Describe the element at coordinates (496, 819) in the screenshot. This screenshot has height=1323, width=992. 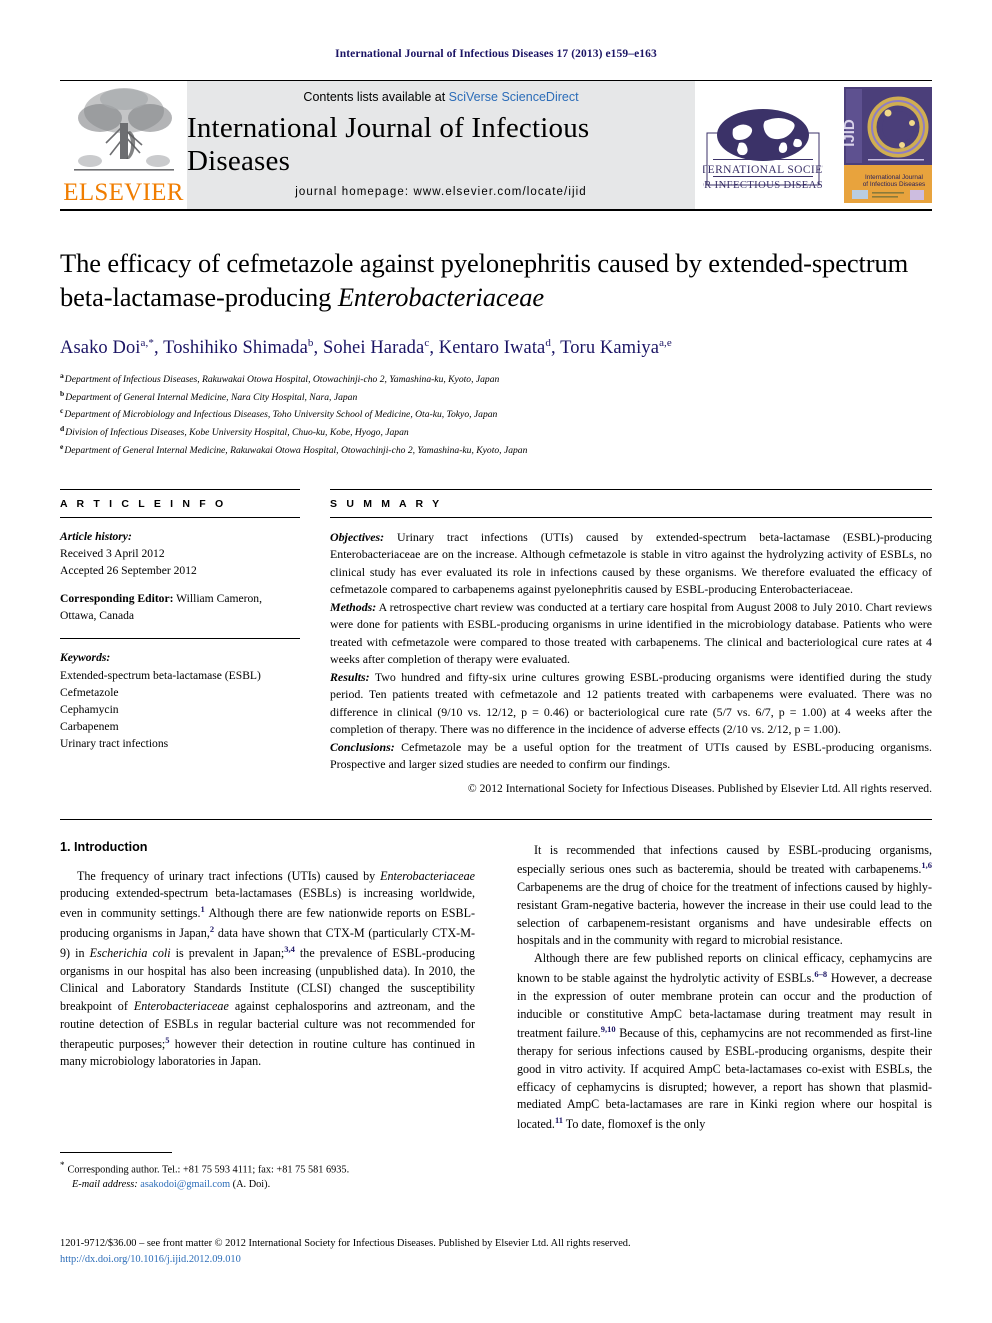
I see `summary-bottom-rule` at that location.